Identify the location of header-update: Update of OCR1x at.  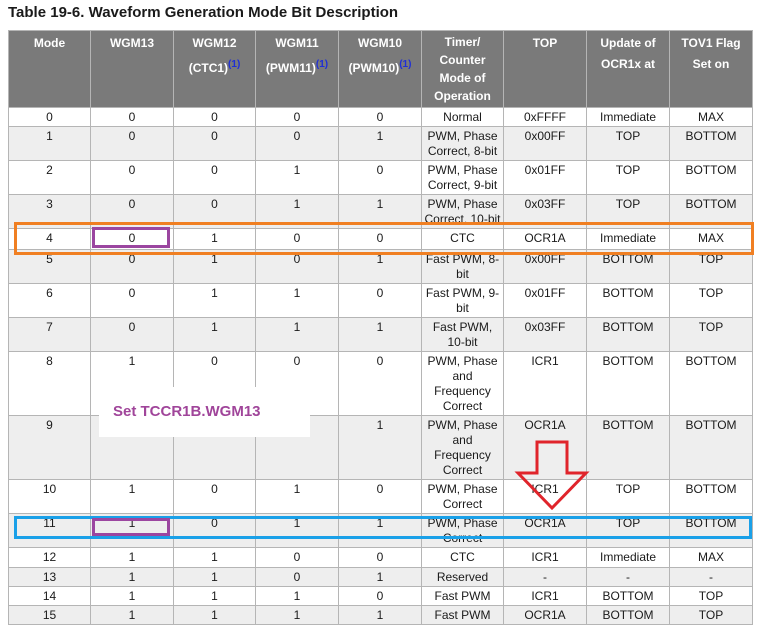
(628, 69).